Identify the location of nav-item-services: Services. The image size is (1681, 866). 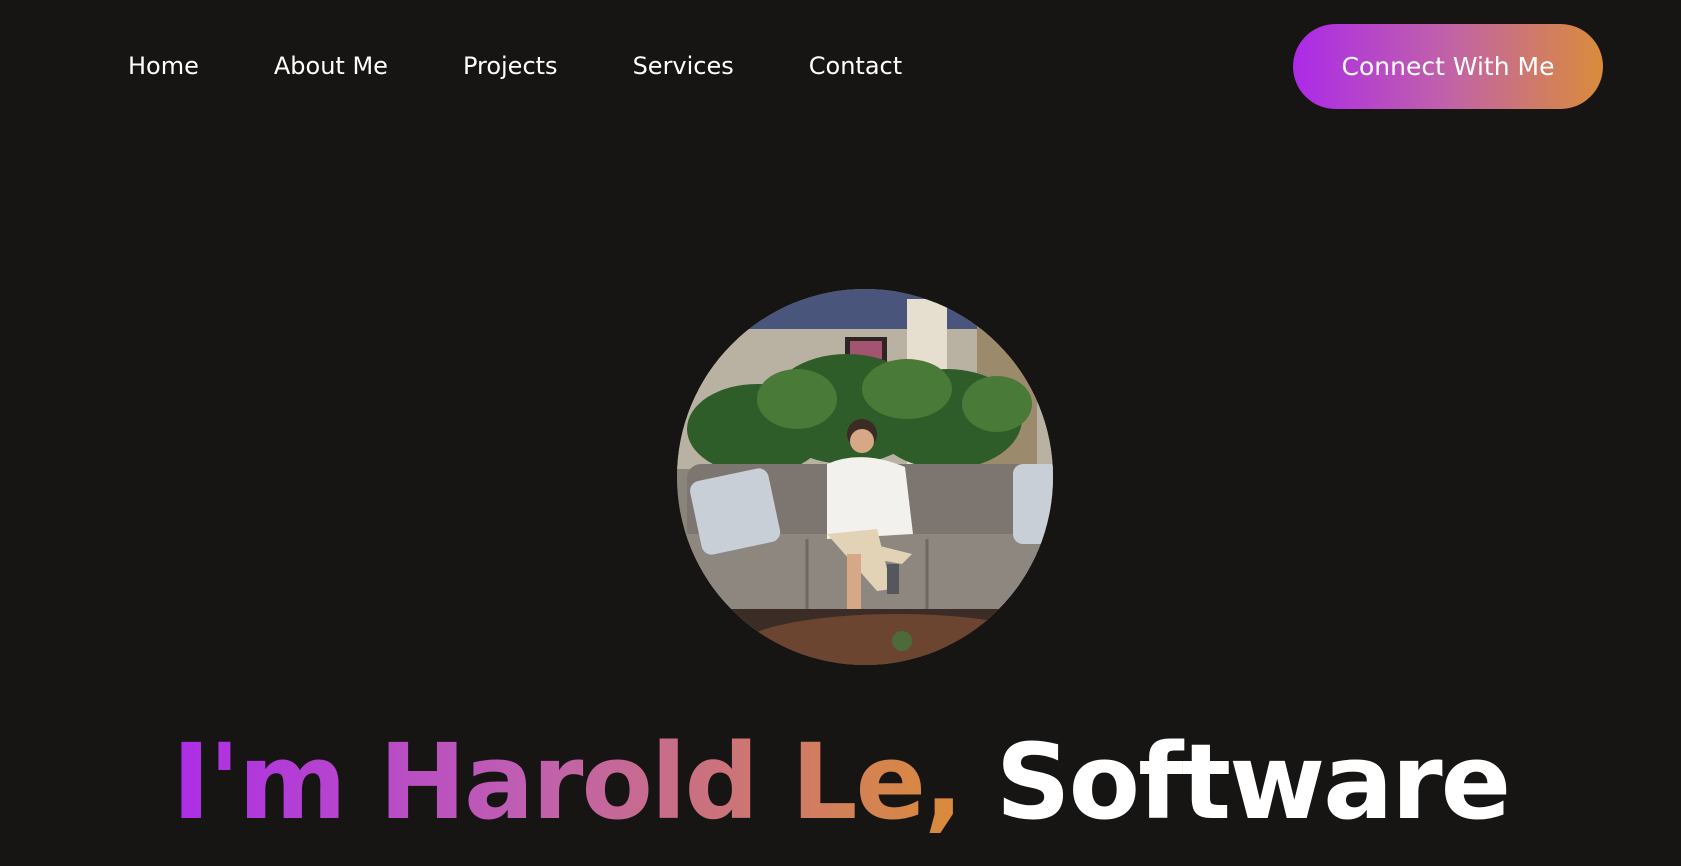
(721, 66).